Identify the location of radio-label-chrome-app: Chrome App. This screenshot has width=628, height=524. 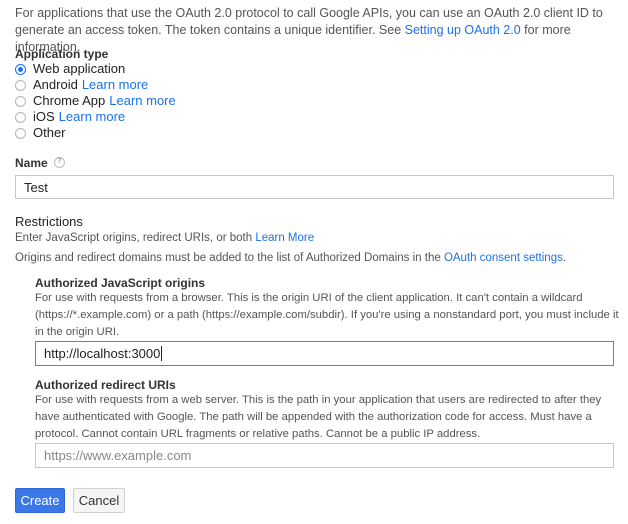
(69, 100).